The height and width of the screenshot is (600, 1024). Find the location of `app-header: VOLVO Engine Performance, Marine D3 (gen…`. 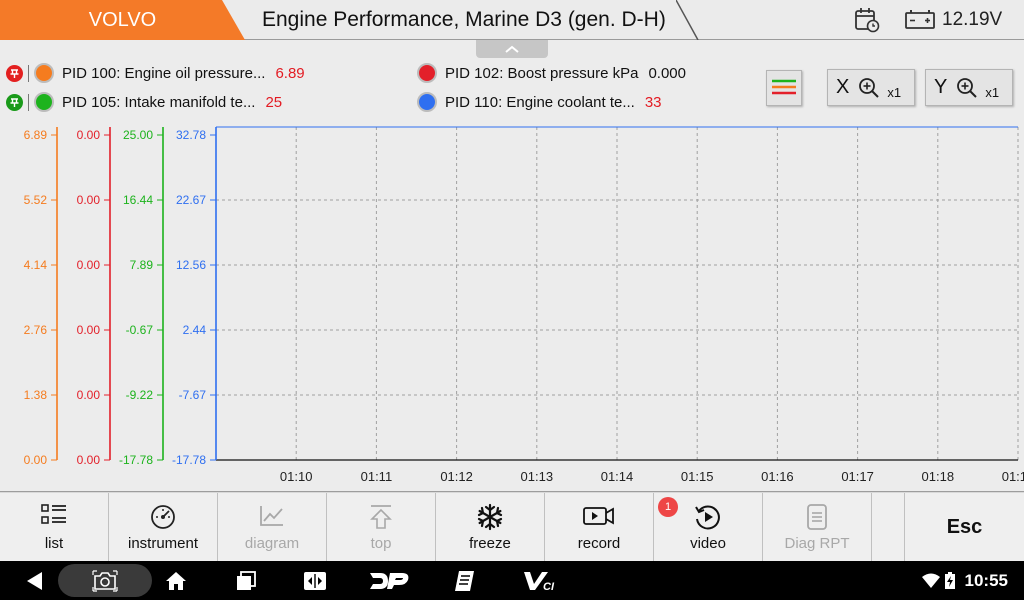

app-header: VOLVO Engine Performance, Marine D3 (gen… is located at coordinates (512, 20).